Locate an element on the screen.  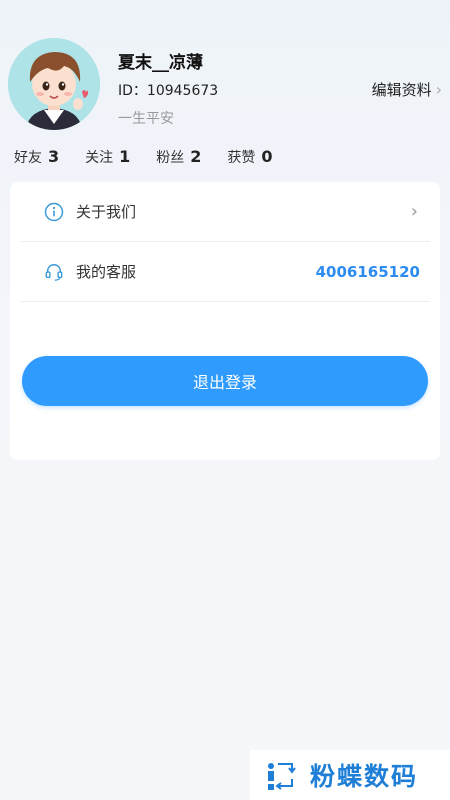
avatar-illustration is located at coordinates (54, 84).